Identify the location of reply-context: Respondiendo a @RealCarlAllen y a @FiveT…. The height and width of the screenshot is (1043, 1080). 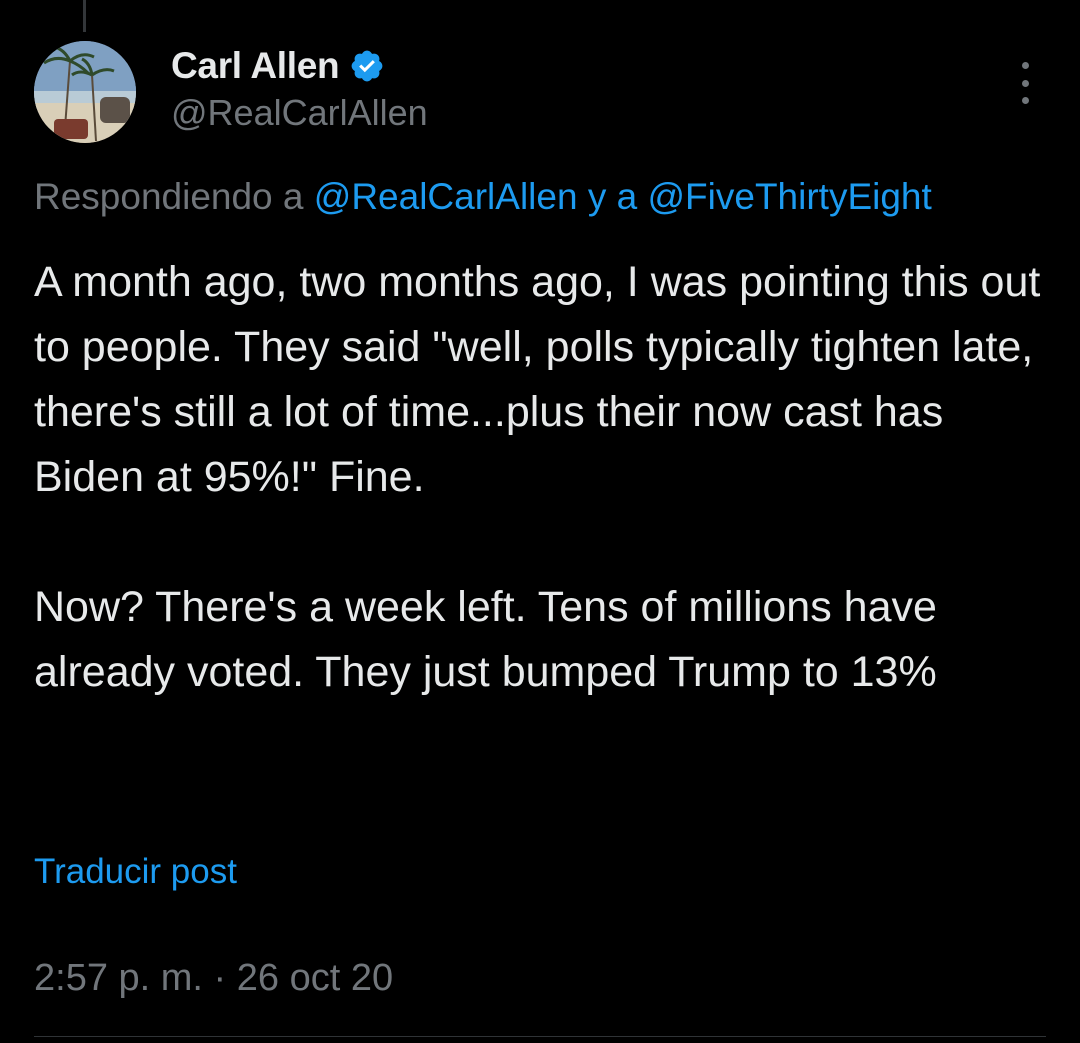
(483, 197).